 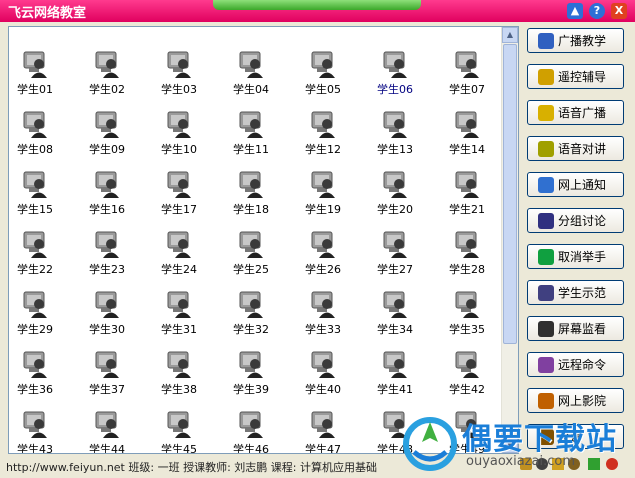 I want to click on action-button: 网上通知, so click(x=575, y=184).